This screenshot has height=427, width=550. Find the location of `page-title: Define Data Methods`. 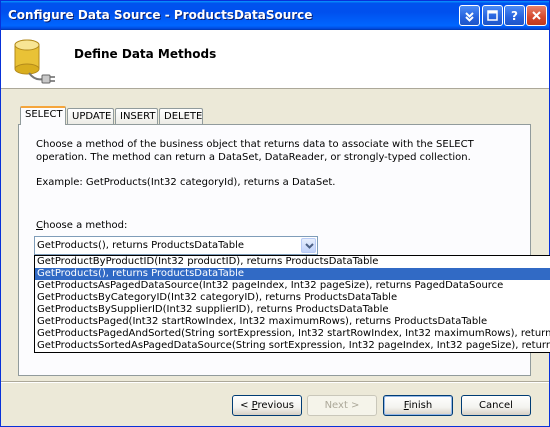

page-title: Define Data Methods is located at coordinates (145, 54).